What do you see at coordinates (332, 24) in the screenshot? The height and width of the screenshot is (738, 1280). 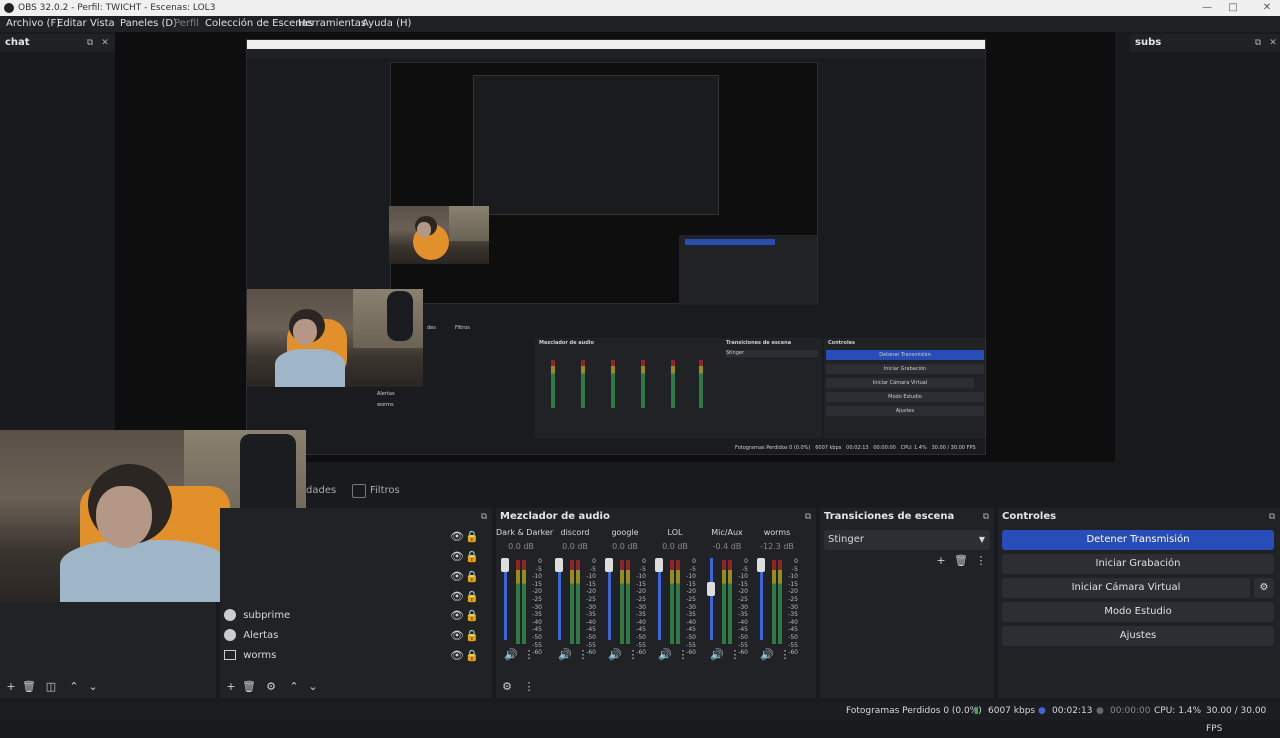 I see `menu-herramientas: Herramientas` at bounding box center [332, 24].